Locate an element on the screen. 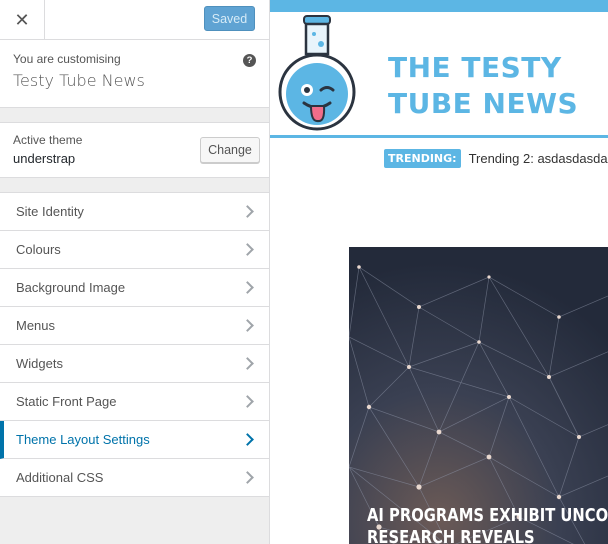 This screenshot has height=544, width=608. close-icon: ✕ is located at coordinates (22, 19).